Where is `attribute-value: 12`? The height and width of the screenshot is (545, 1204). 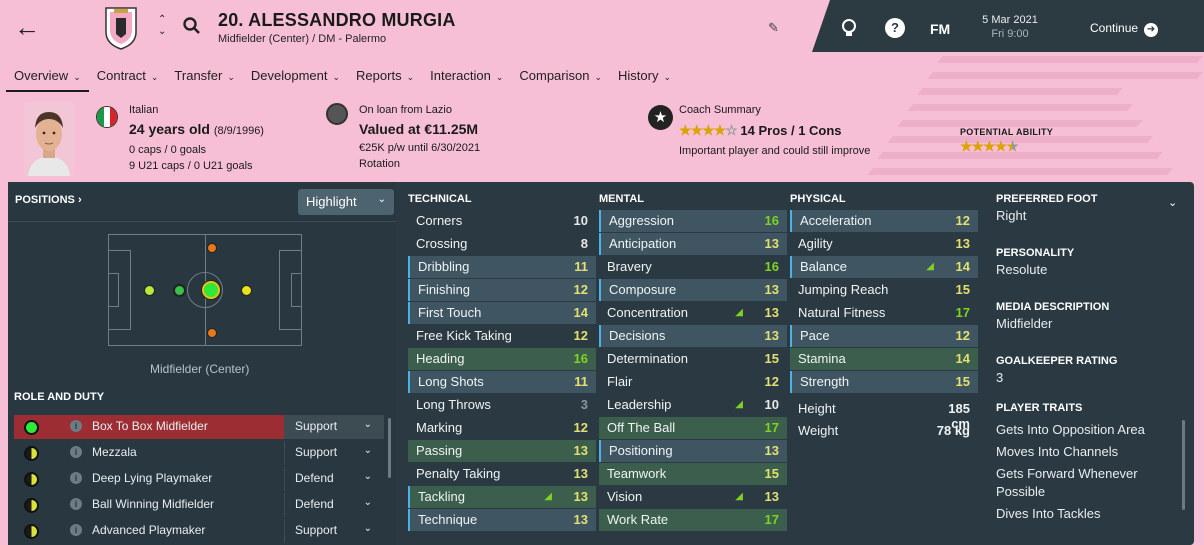 attribute-value: 12 is located at coordinates (580, 289).